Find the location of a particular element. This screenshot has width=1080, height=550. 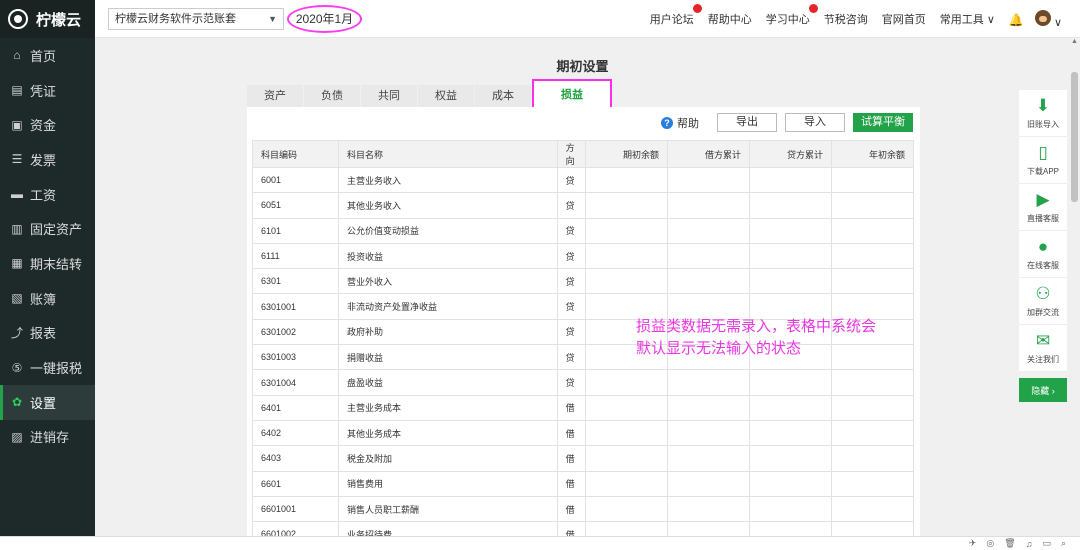

tab-equity: 权益 is located at coordinates (446, 96).